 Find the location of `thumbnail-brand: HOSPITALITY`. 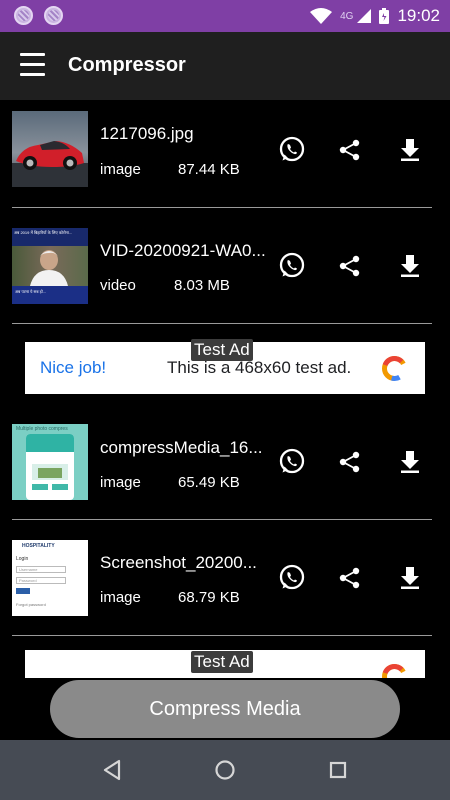

thumbnail-brand: HOSPITALITY is located at coordinates (38, 546).